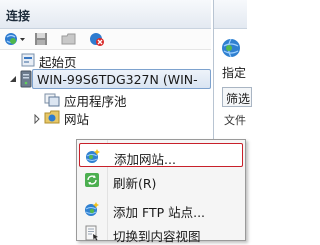 The image size is (320, 245). I want to click on tree-item-start-page: 起始页, so click(95, 60).